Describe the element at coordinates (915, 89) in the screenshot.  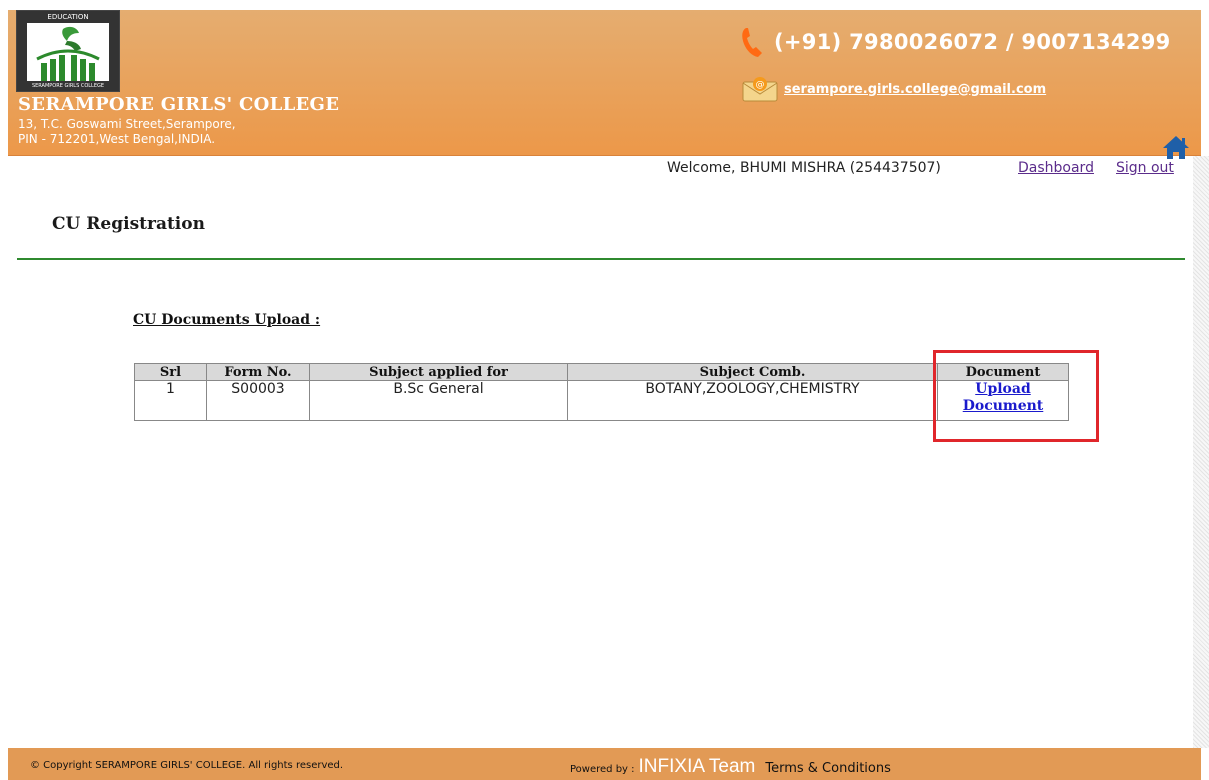
I see `email-link: serampore.girls.college@gmail.com` at that location.